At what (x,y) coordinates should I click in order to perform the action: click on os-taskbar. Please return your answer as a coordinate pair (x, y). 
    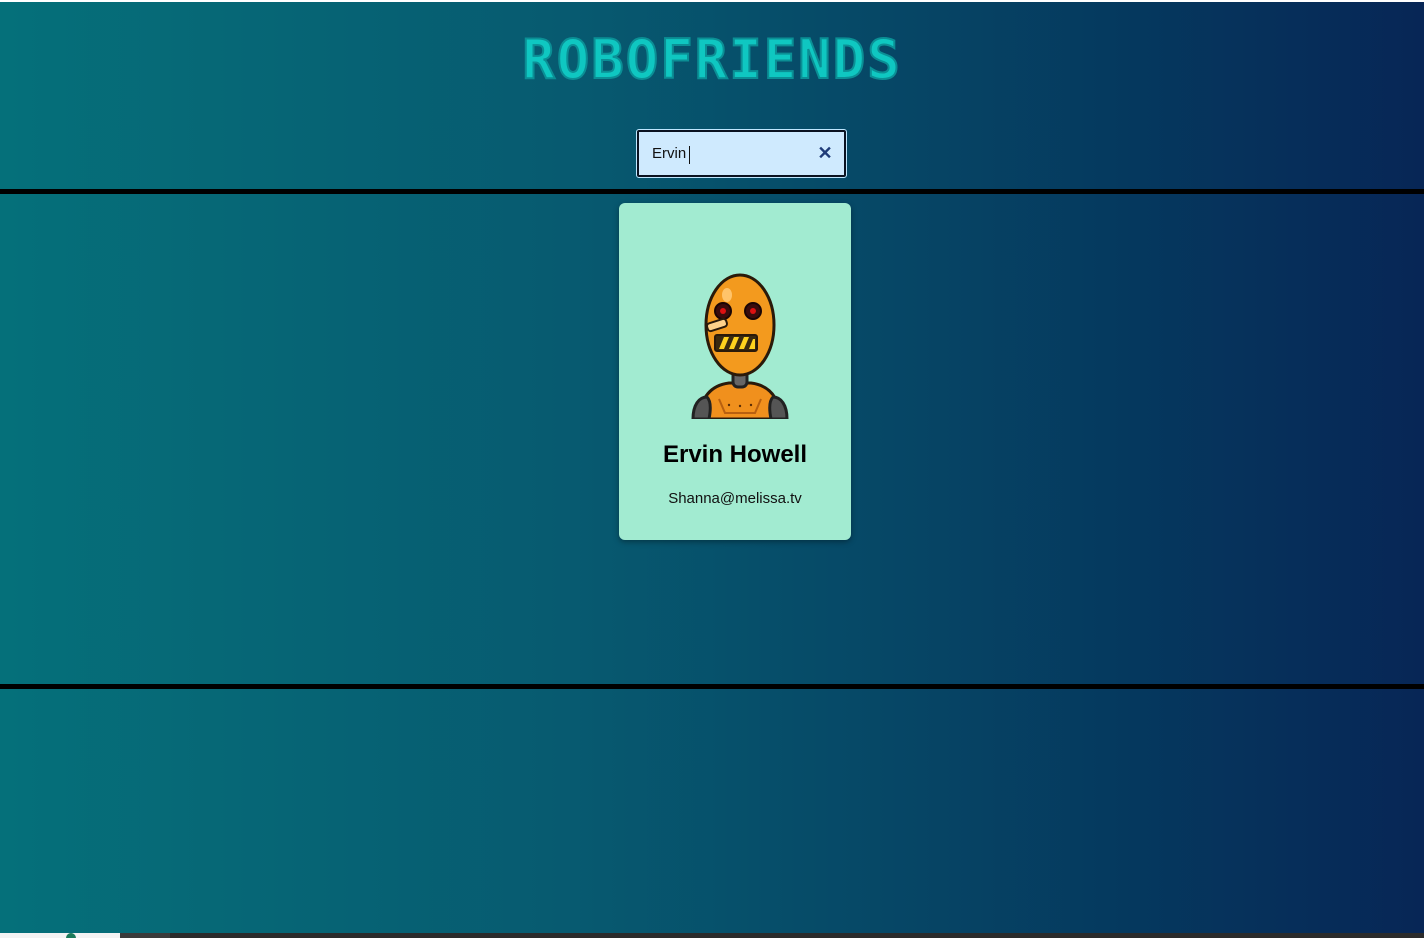
    Looking at the image, I should click on (712, 935).